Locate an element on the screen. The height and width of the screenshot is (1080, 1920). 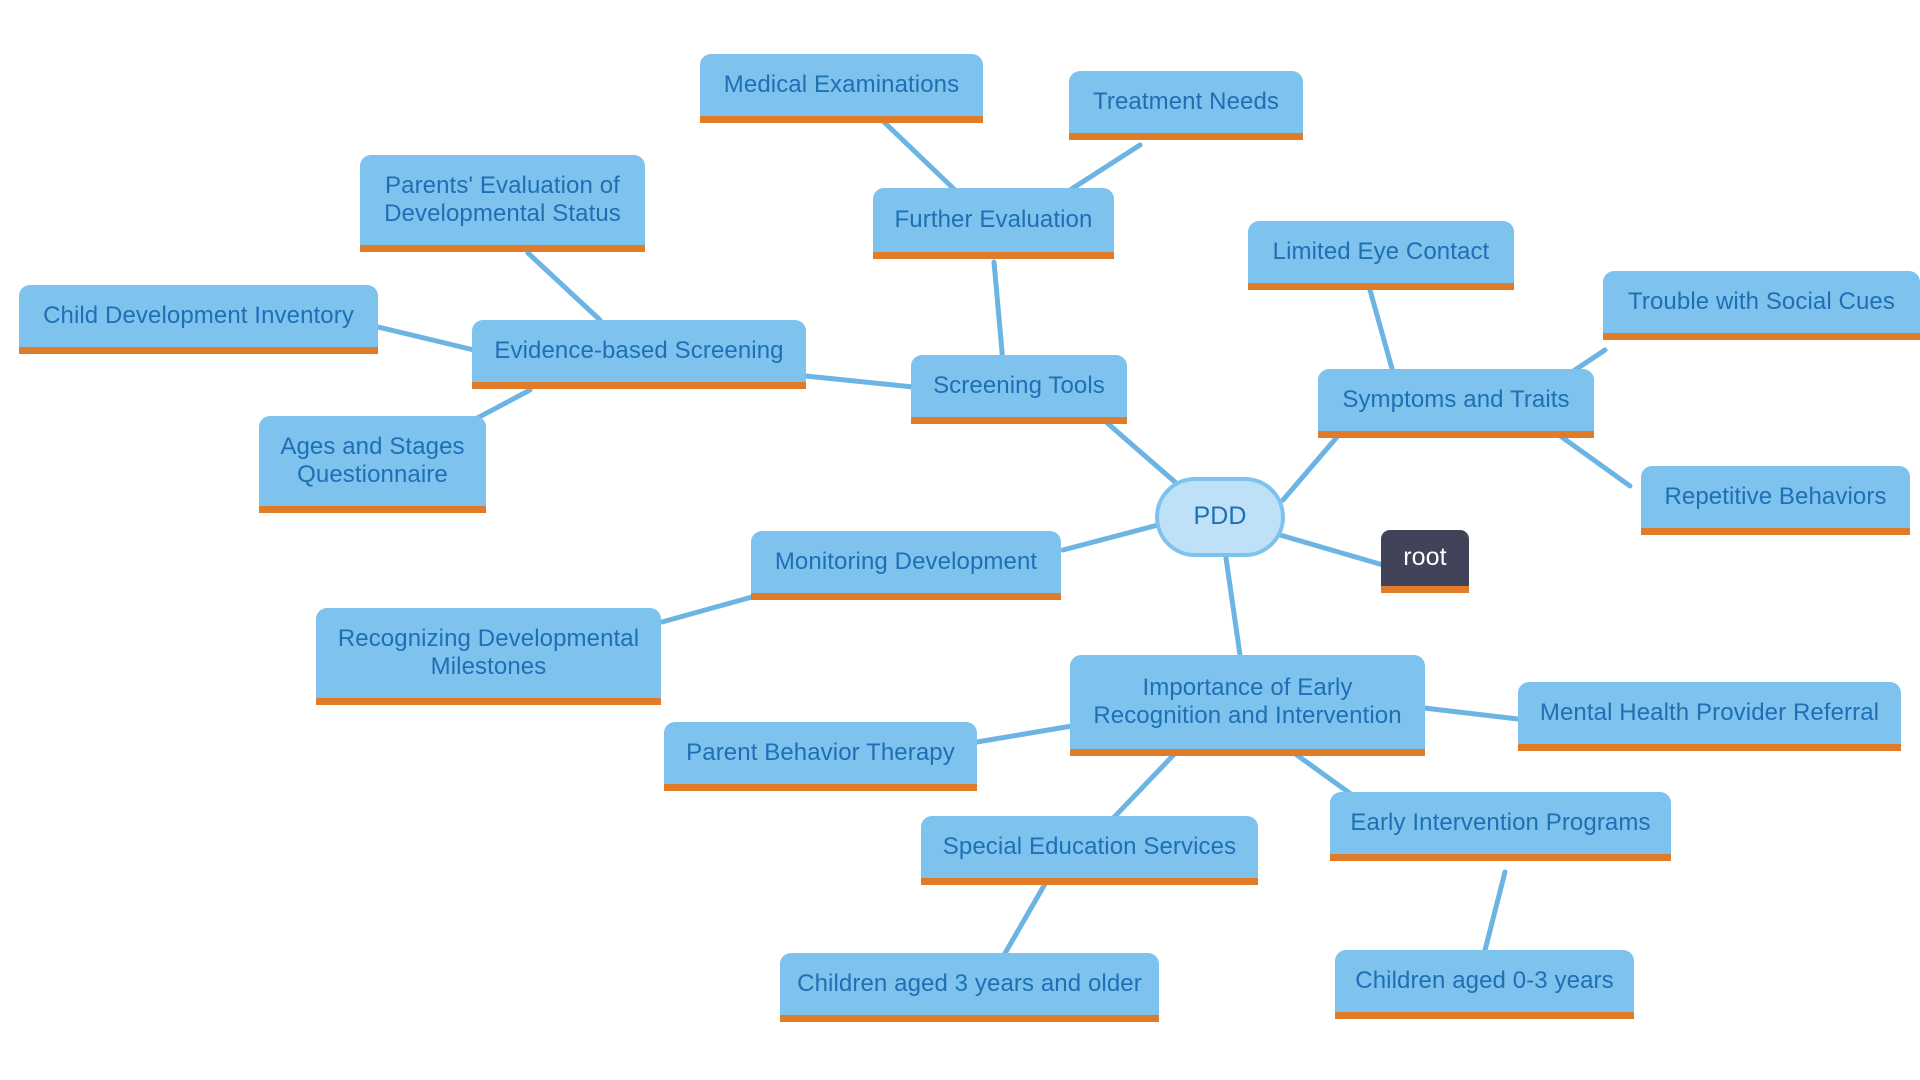
node-children-aged-0-3: Children aged 0-3 years is located at coordinates (1484, 984).